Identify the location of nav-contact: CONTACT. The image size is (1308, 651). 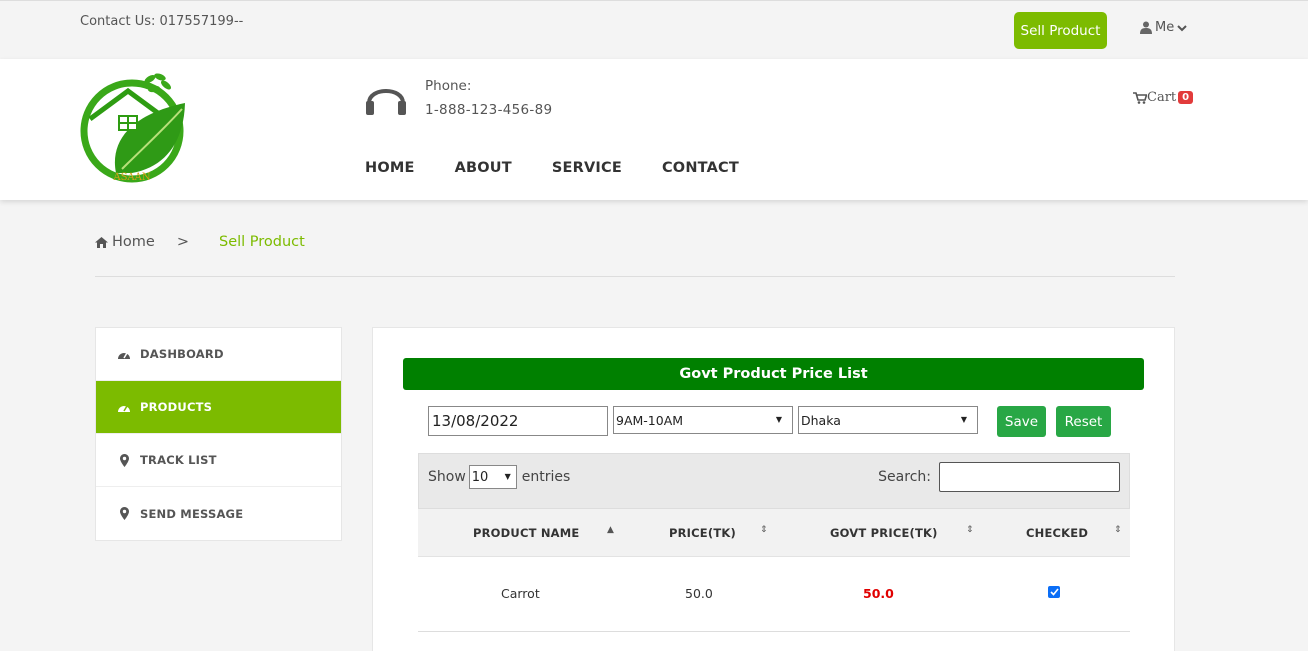
(700, 168).